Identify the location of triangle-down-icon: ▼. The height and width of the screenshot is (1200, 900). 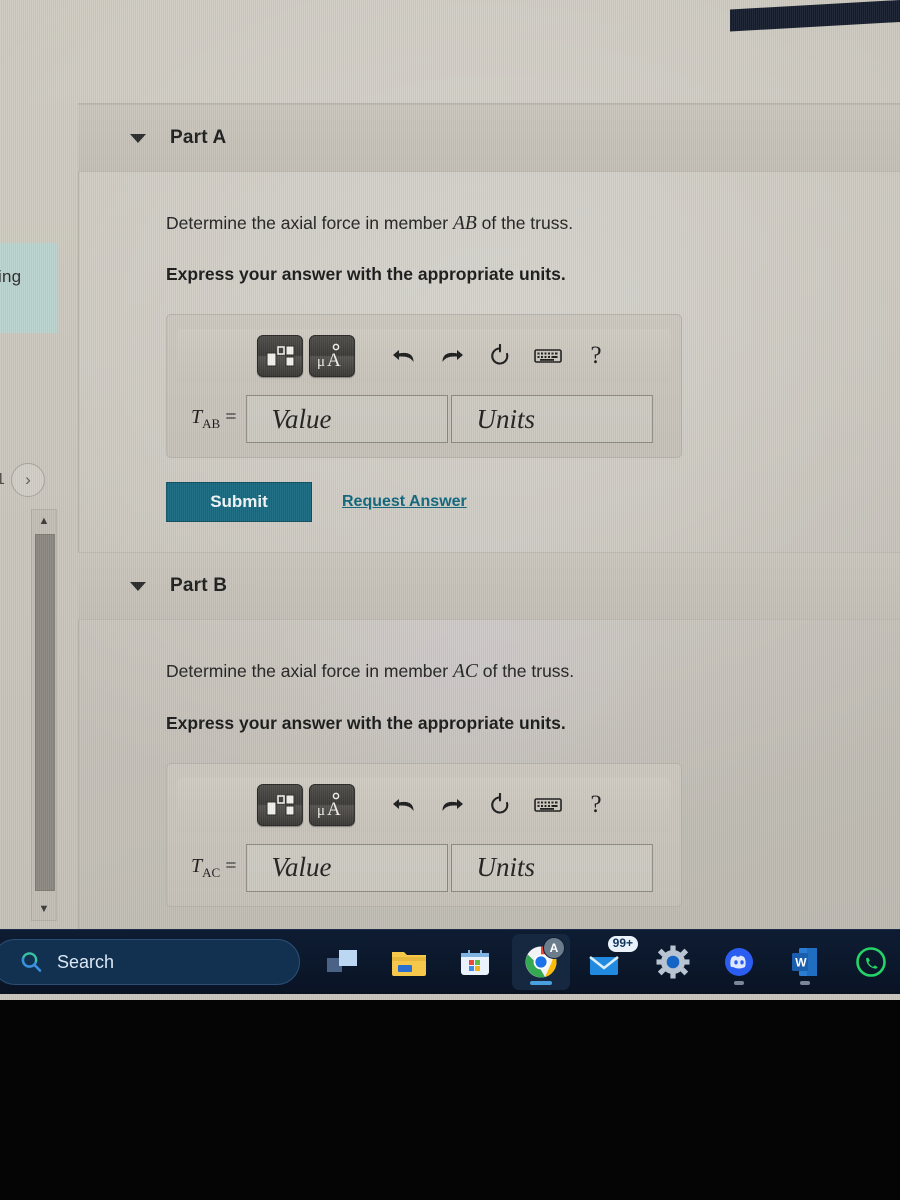
(44, 909).